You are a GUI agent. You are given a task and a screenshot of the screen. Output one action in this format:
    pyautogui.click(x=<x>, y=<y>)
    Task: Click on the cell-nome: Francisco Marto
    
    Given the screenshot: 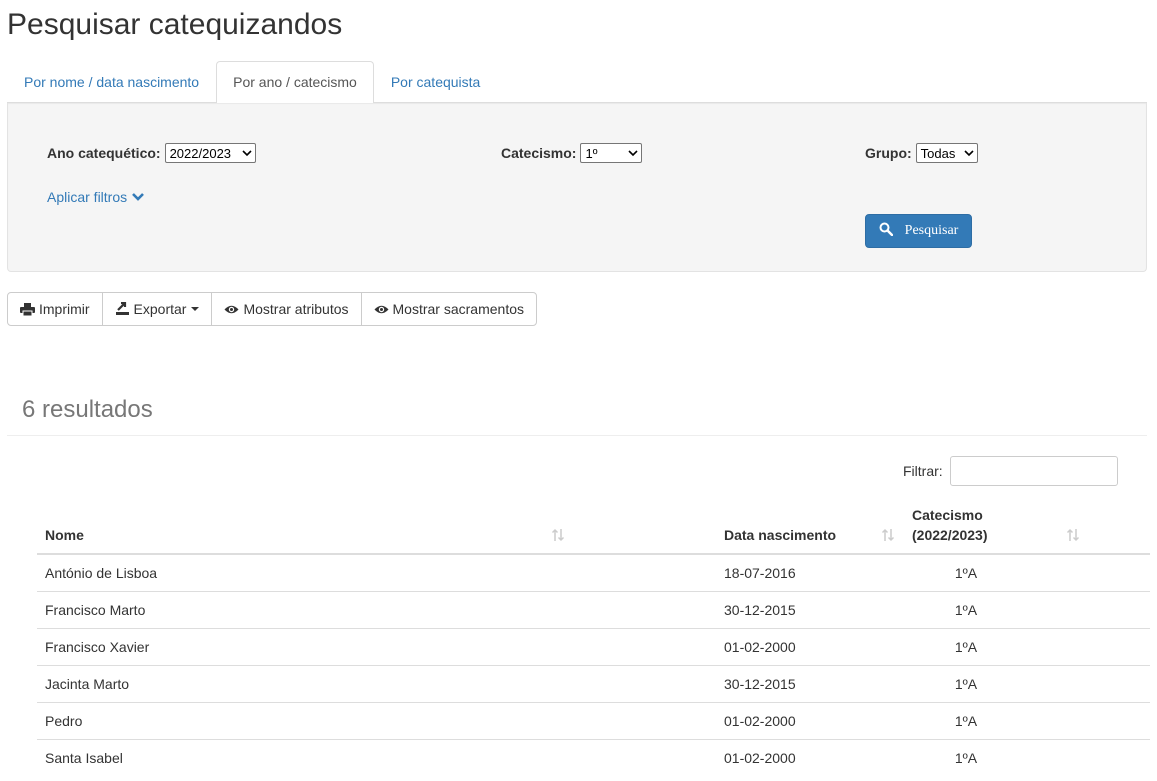 What is the action you would take?
    pyautogui.click(x=95, y=610)
    